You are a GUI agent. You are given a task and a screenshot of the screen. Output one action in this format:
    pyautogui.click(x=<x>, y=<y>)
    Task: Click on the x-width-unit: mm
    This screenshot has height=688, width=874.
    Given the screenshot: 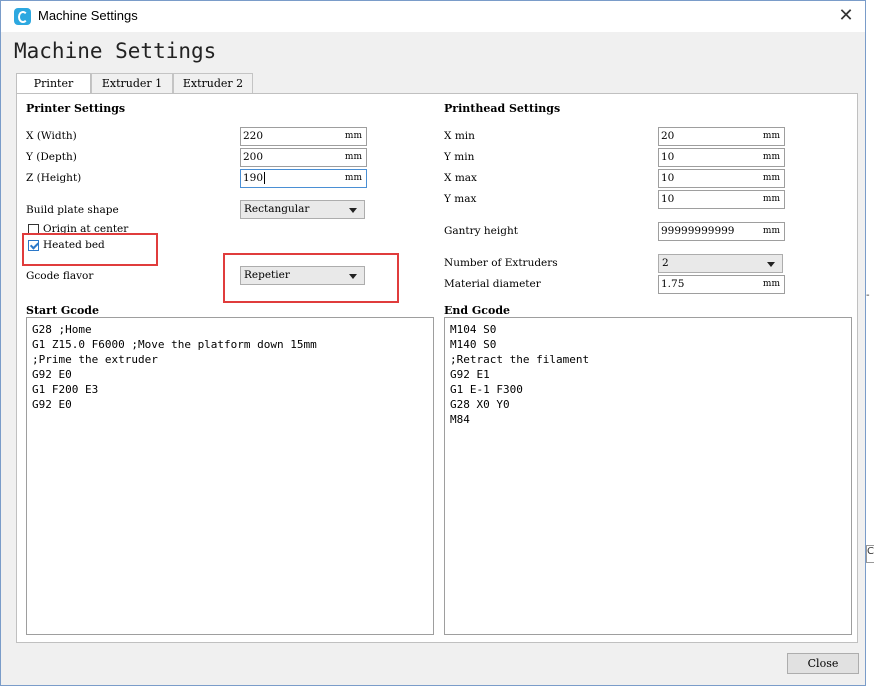 What is the action you would take?
    pyautogui.click(x=353, y=136)
    